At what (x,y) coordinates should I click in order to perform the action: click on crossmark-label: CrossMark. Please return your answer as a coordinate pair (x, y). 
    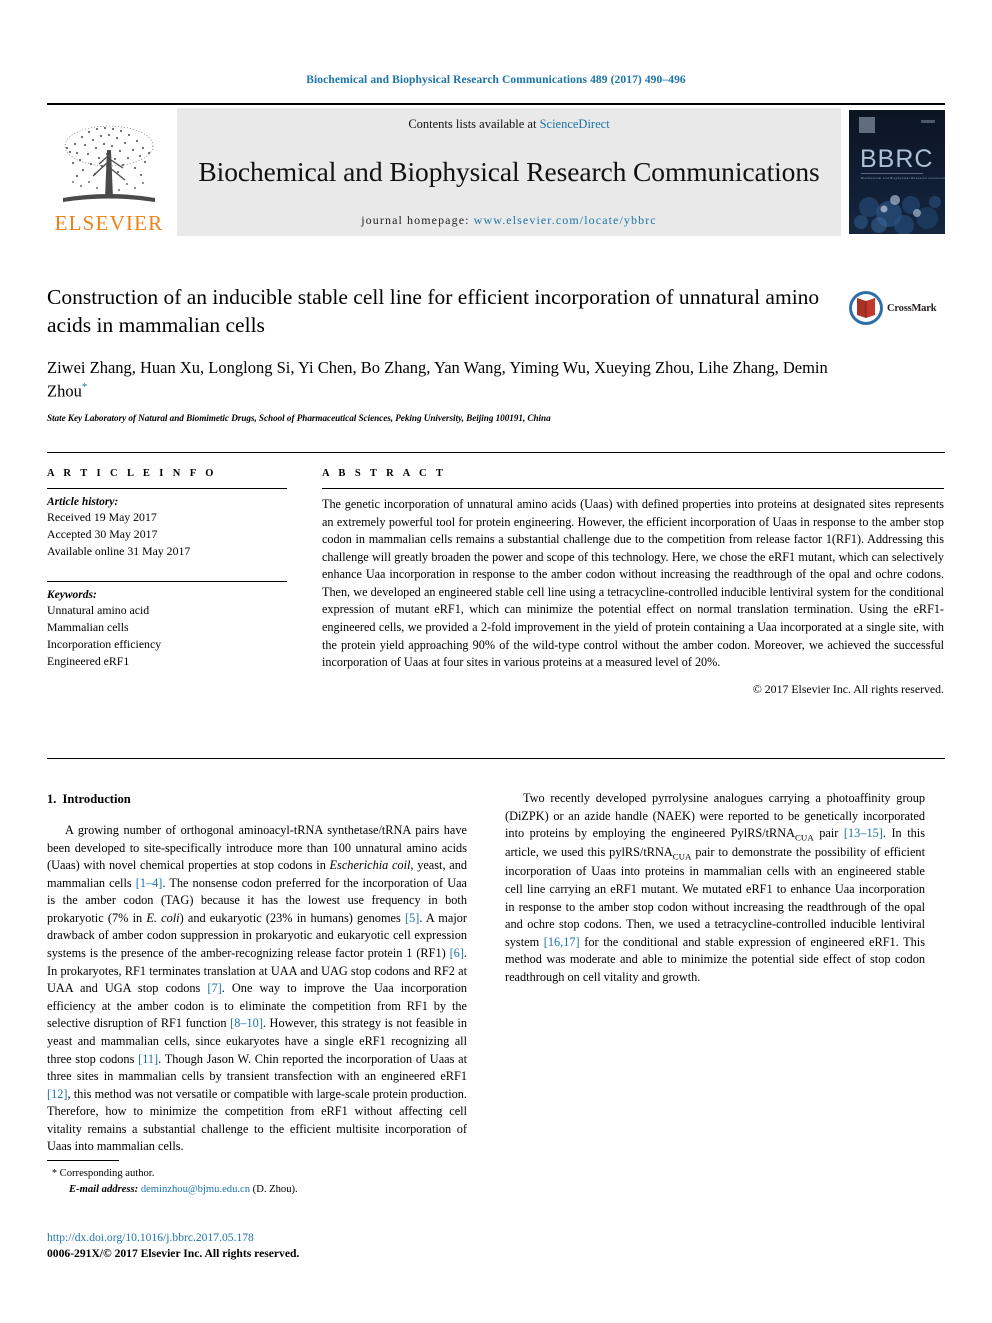
    Looking at the image, I should click on (912, 308).